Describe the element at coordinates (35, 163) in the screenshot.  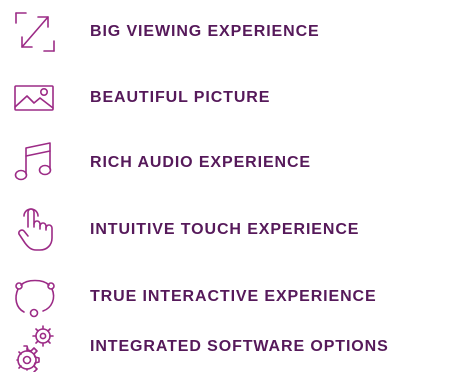
I see `music-note-icon` at that location.